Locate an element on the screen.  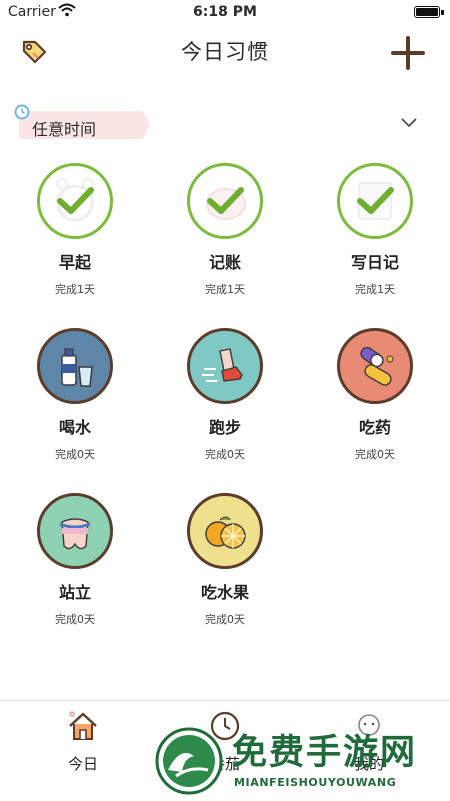
watermark: 免费手游网 MIANFEISHOUYOUWANG is located at coordinates (300, 761).